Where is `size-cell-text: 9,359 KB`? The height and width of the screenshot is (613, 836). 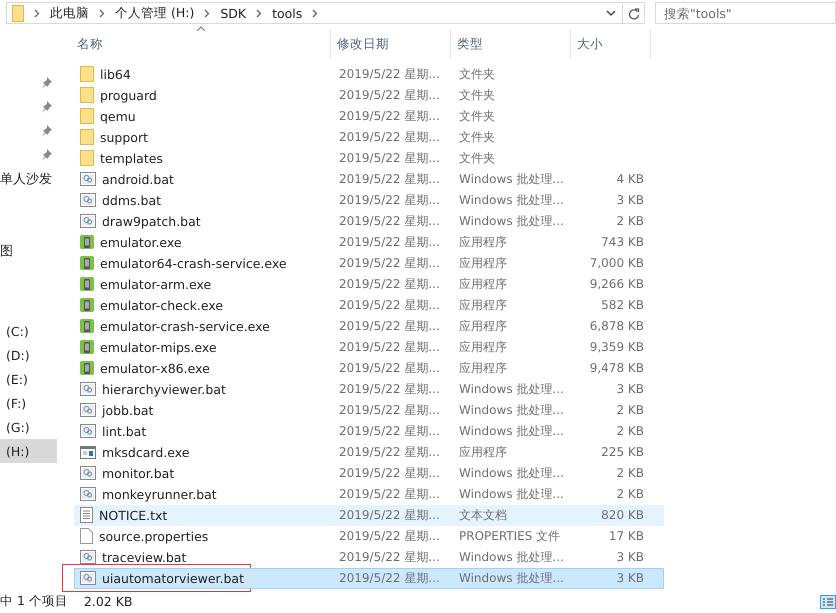 size-cell-text: 9,359 KB is located at coordinates (616, 347).